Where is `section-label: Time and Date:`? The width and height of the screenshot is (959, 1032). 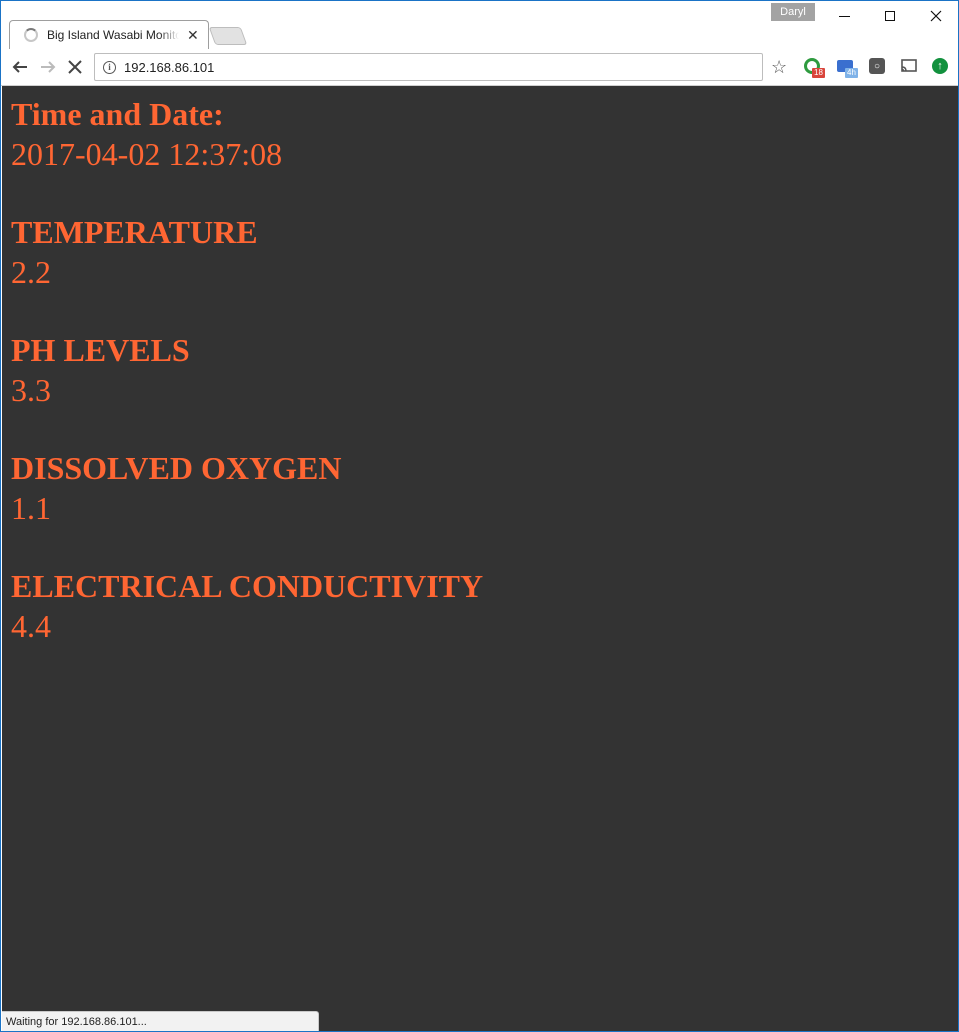 section-label: Time and Date: is located at coordinates (117, 114).